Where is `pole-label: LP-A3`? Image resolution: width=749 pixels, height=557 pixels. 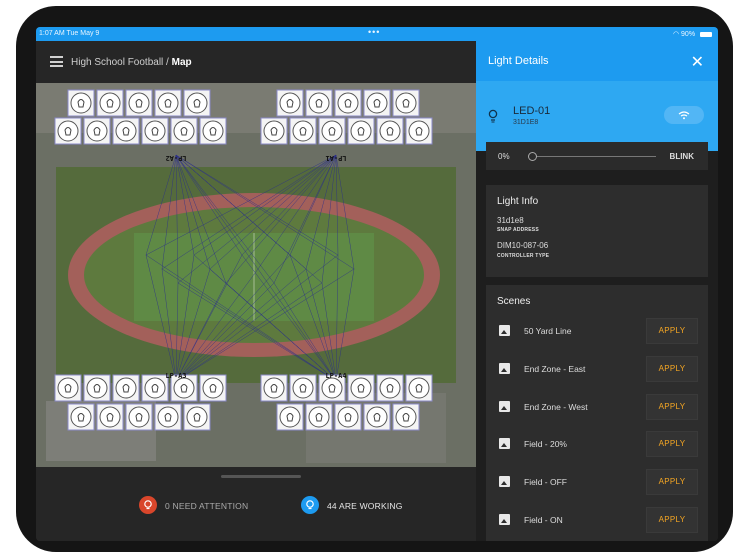
pole-label: LP-A3 is located at coordinates (175, 376).